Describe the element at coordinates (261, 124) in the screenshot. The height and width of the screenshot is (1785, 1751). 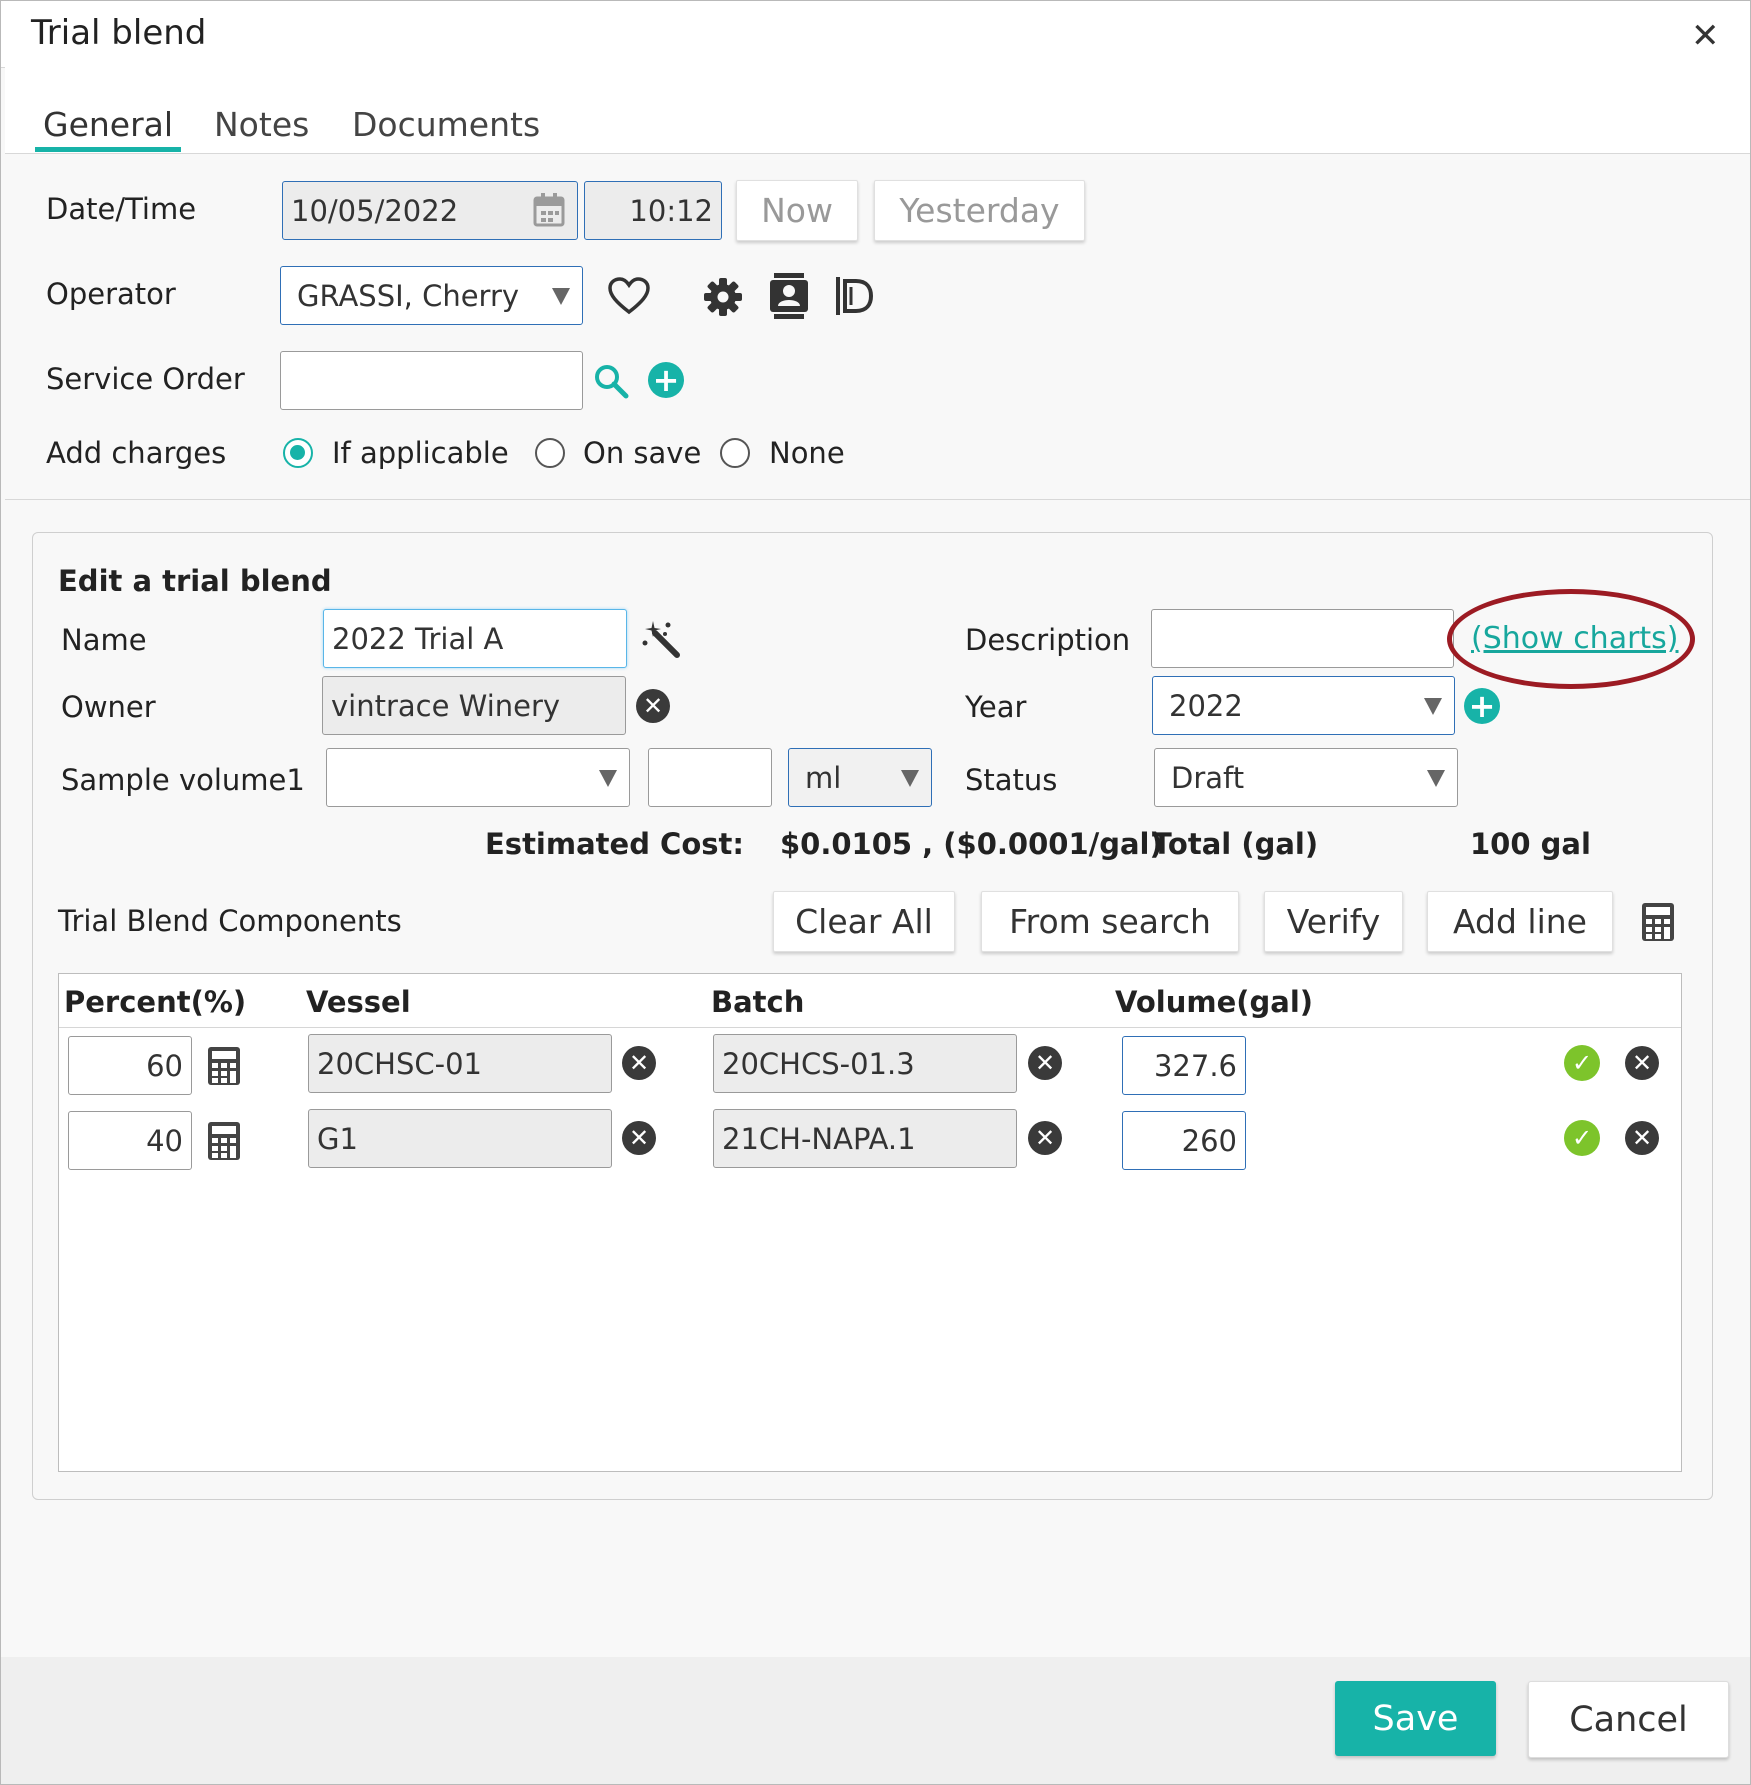
I see `tab-notes: Notes` at that location.